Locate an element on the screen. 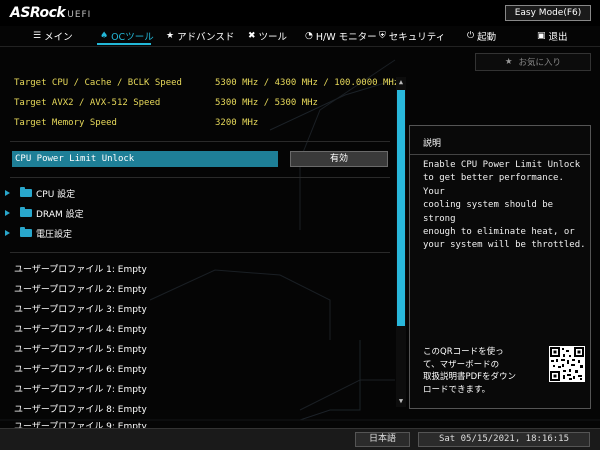  tab-hw-monitor: ◔ H/W モニター is located at coordinates (341, 36).